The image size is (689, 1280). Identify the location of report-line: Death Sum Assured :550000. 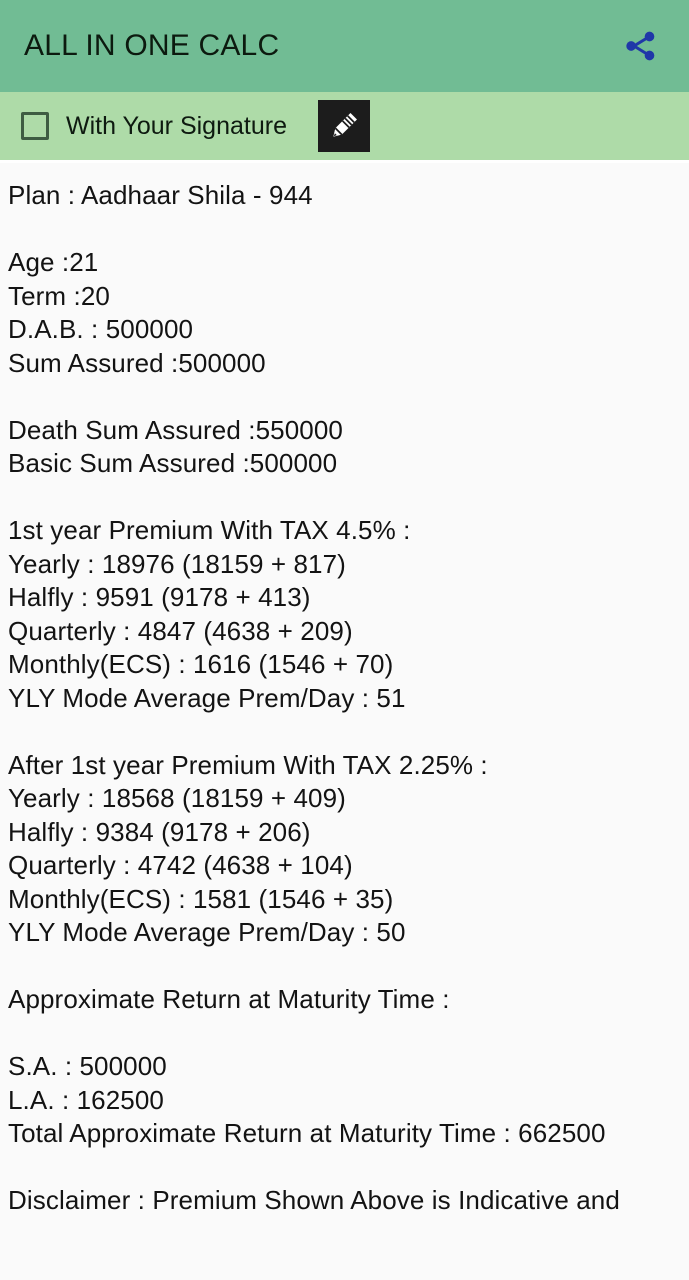
(175, 429).